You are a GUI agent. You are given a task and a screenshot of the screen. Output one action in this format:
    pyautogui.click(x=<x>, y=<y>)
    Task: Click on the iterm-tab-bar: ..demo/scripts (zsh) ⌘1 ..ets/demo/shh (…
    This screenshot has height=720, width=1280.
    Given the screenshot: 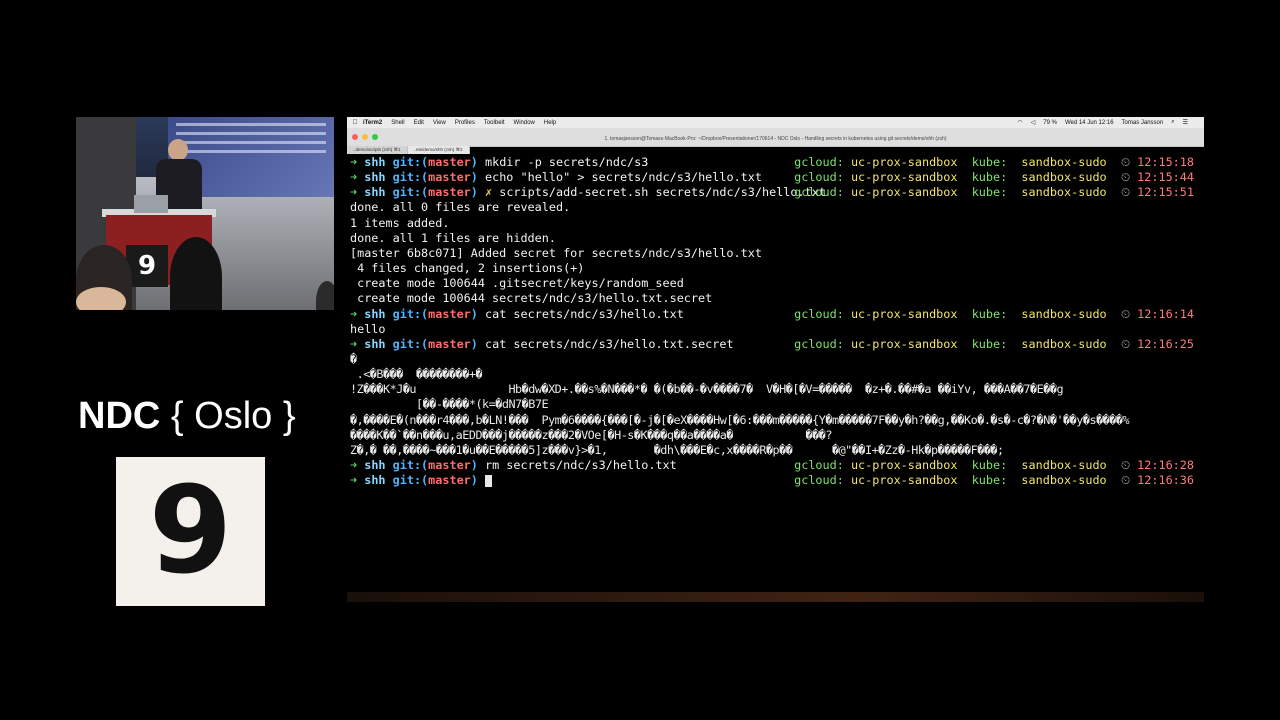 What is the action you would take?
    pyautogui.click(x=775, y=150)
    